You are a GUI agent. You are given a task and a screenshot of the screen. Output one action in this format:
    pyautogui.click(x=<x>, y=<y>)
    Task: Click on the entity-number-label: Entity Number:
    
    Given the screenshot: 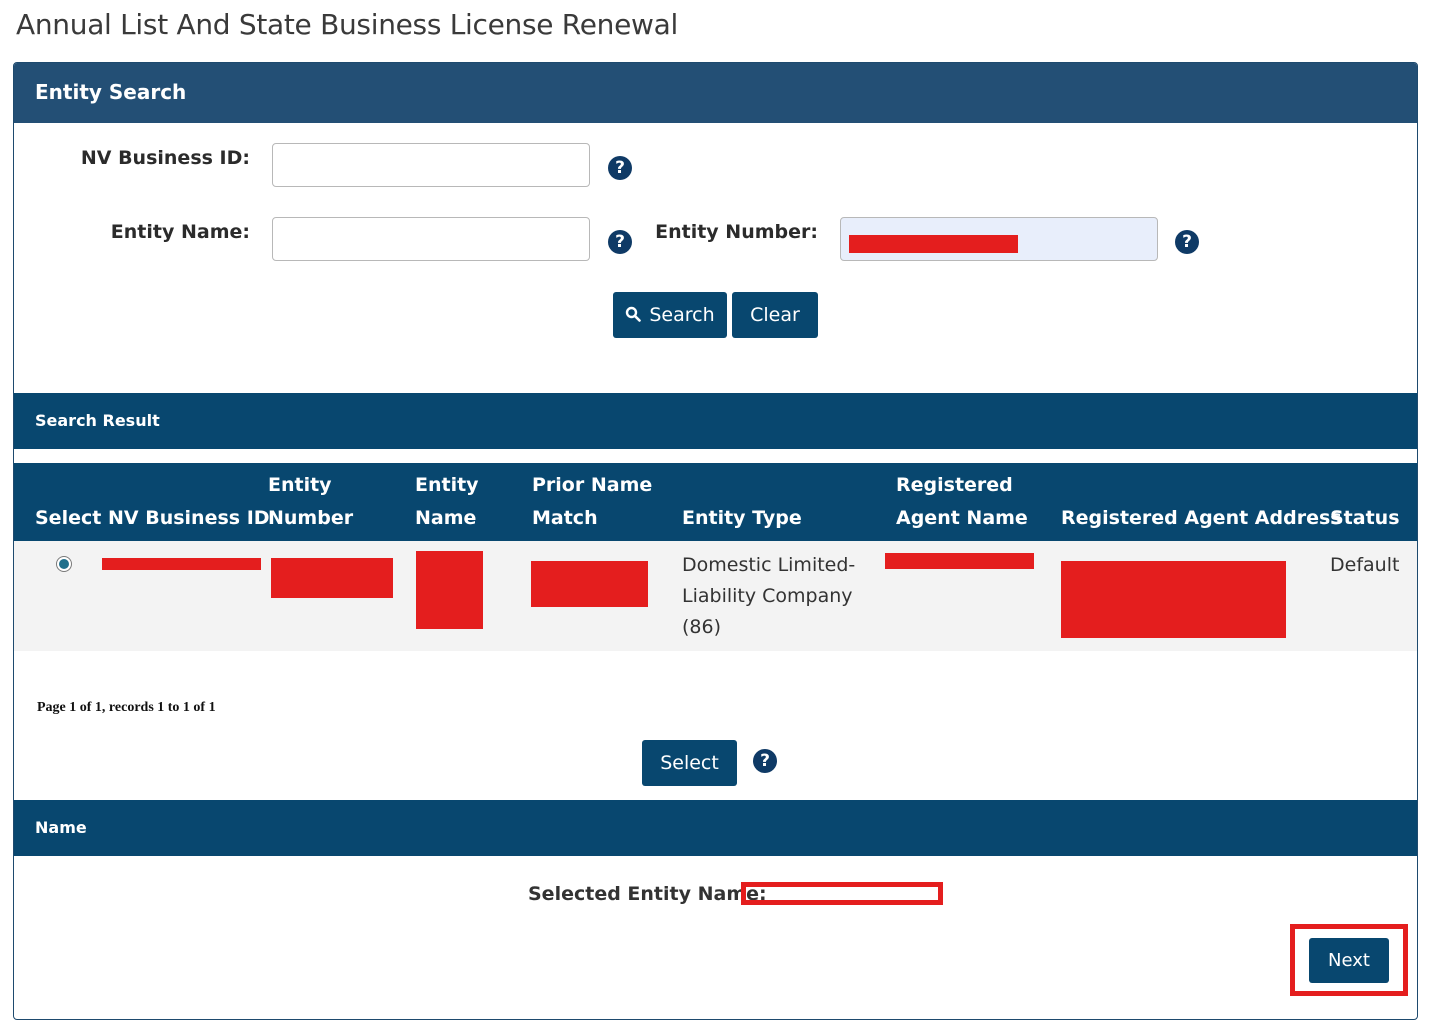 What is the action you would take?
    pyautogui.click(x=736, y=232)
    